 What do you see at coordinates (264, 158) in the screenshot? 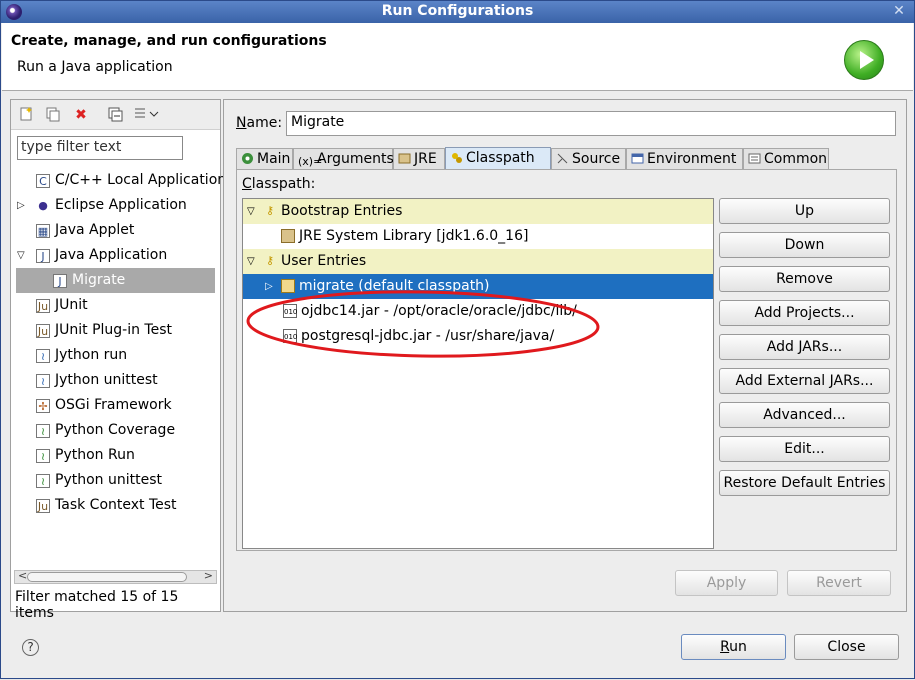
I see `tab-main: Main` at bounding box center [264, 158].